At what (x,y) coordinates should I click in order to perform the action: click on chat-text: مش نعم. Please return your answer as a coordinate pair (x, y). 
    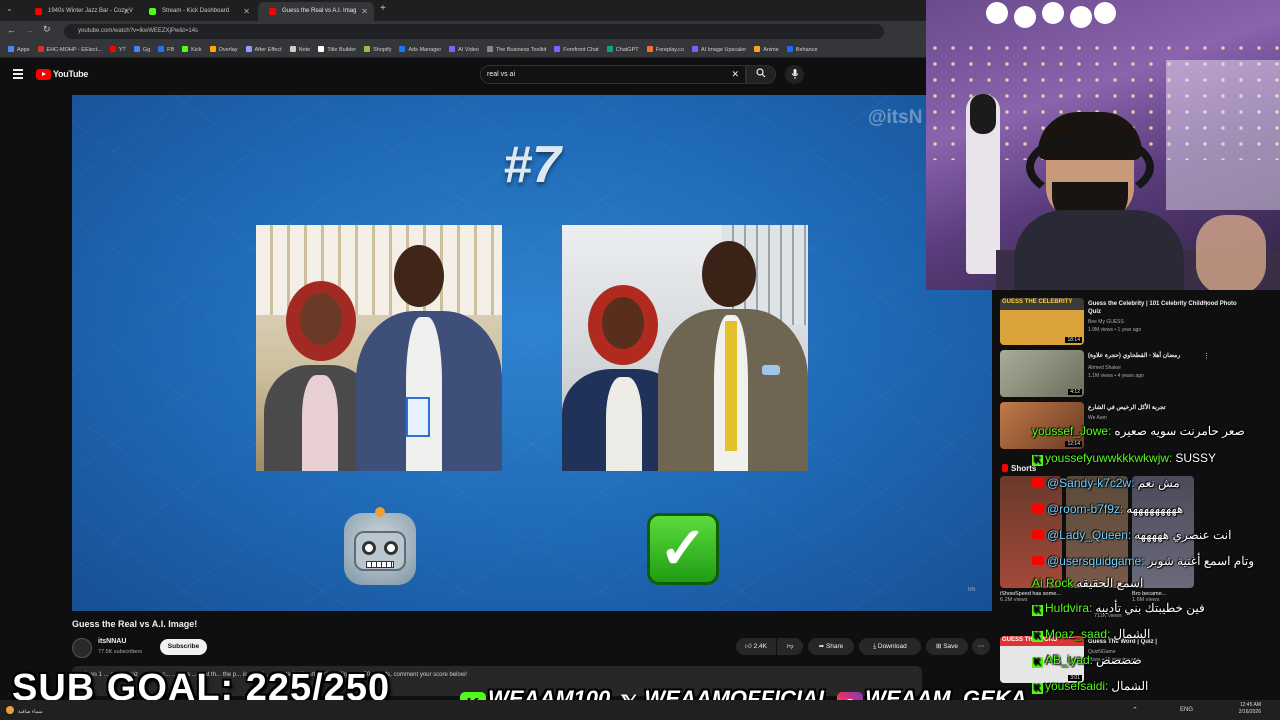
    Looking at the image, I should click on (1158, 483).